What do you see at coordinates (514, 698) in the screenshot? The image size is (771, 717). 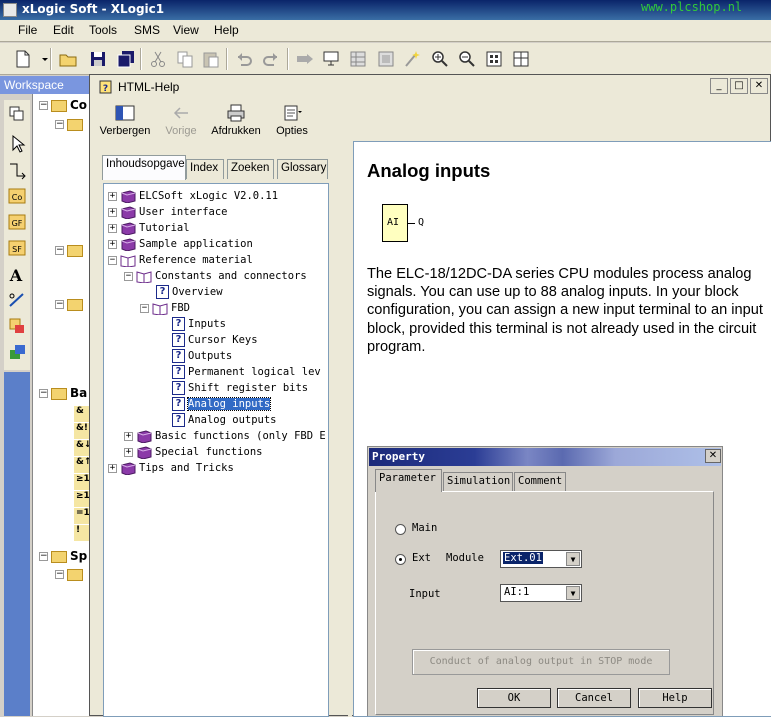 I see `ok-button: OK` at bounding box center [514, 698].